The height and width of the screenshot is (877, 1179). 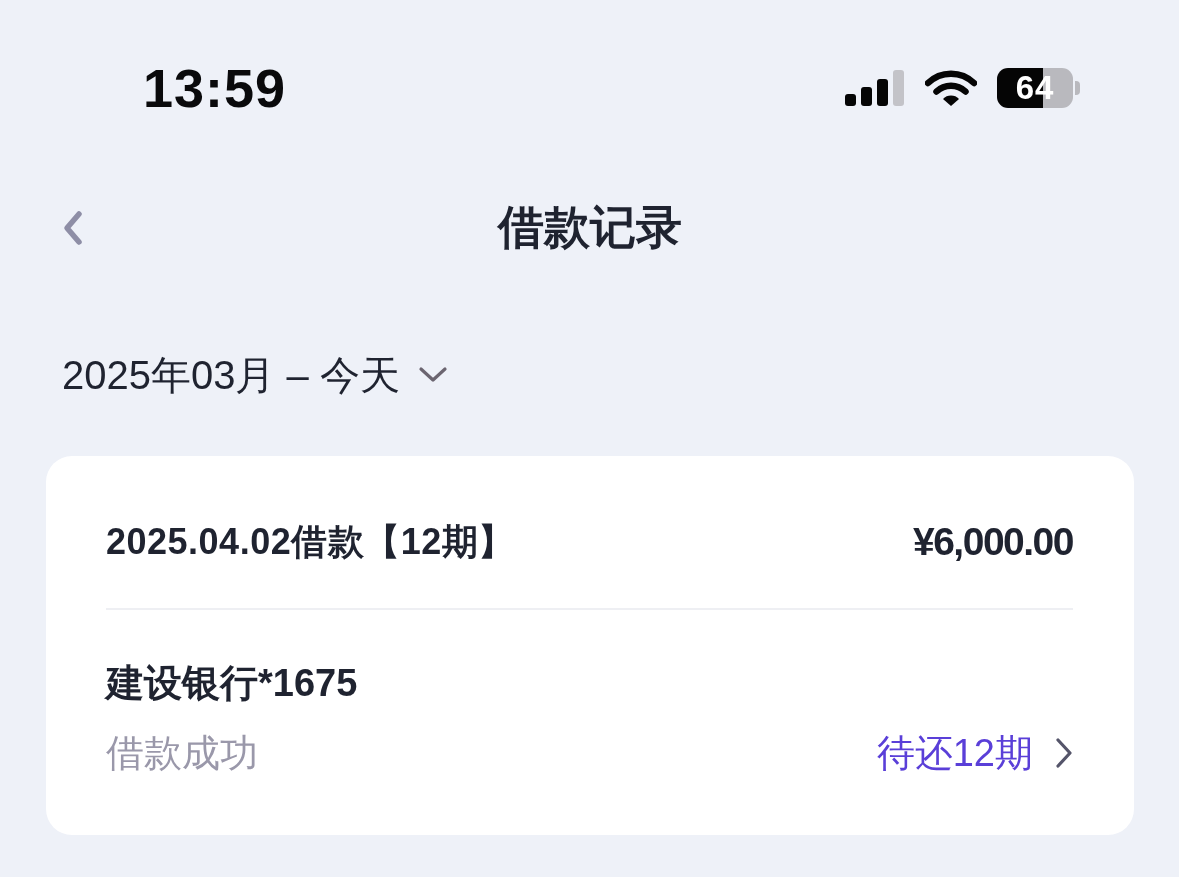 I want to click on chevron-right-icon, so click(x=1064, y=753).